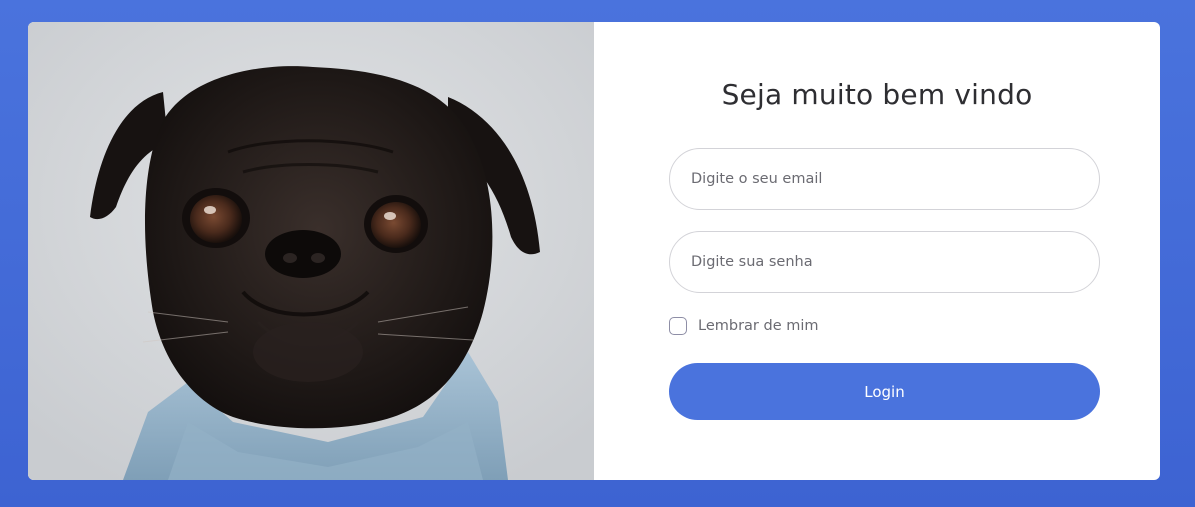  I want to click on welcome-title: Seja muito bem vindo, so click(877, 94).